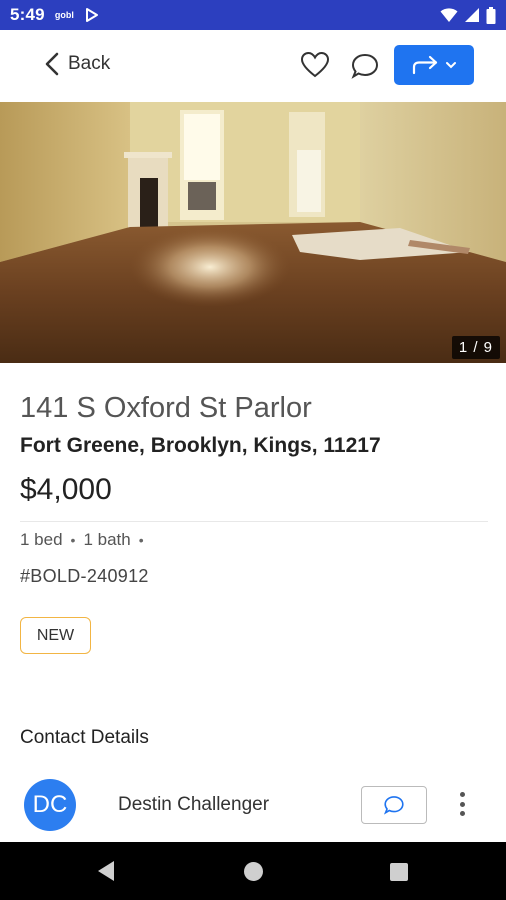 This screenshot has width=506, height=900. What do you see at coordinates (253, 66) in the screenshot?
I see `app-bar: Back` at bounding box center [253, 66].